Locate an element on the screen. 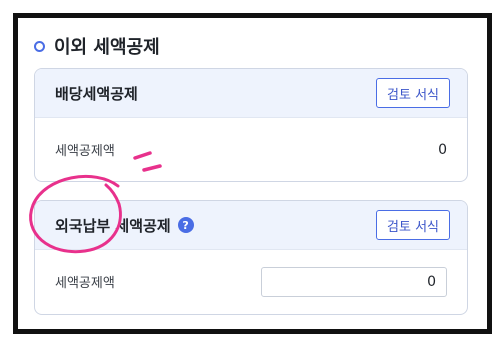 This screenshot has width=501, height=344. card-header: 배당세액공제 검토 서식 is located at coordinates (251, 93).